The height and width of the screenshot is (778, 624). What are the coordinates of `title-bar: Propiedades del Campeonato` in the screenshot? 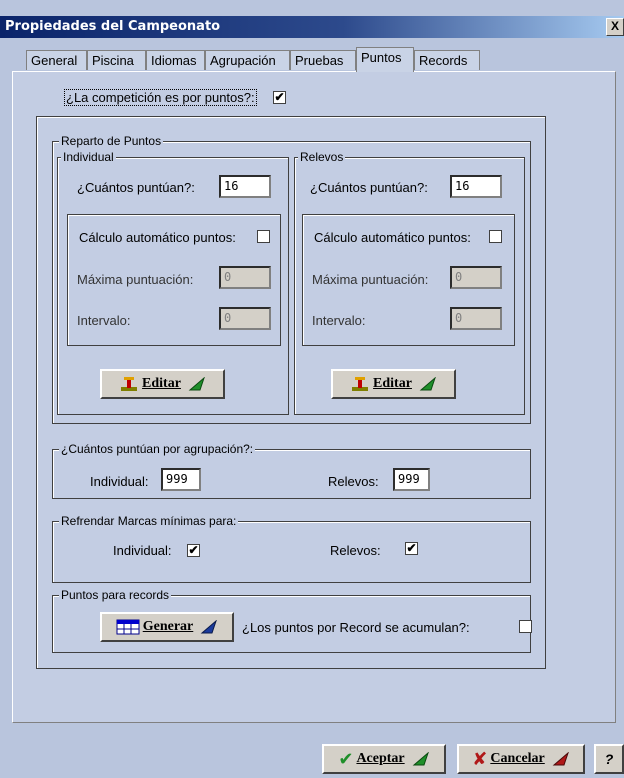 It's located at (312, 27).